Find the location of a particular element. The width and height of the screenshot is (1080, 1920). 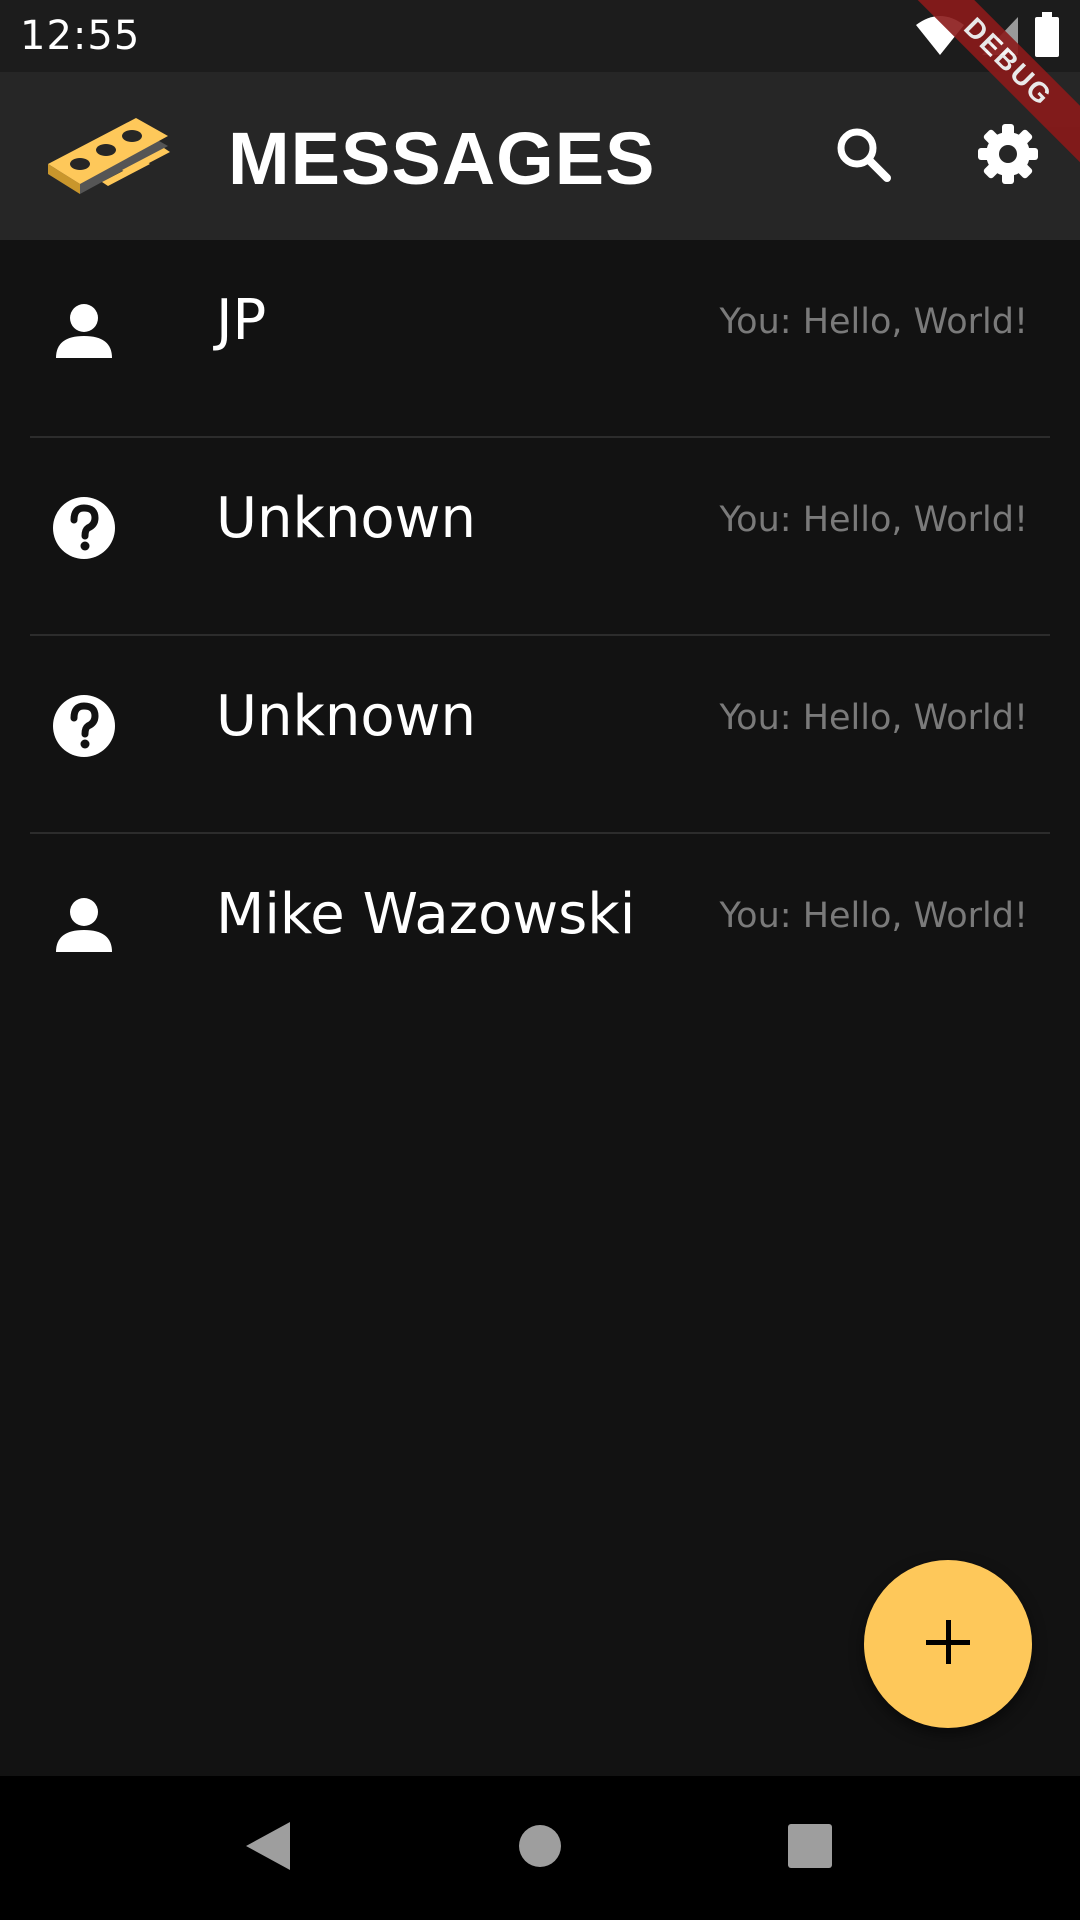

conversation-name: Mike Wazowski is located at coordinates (426, 914).